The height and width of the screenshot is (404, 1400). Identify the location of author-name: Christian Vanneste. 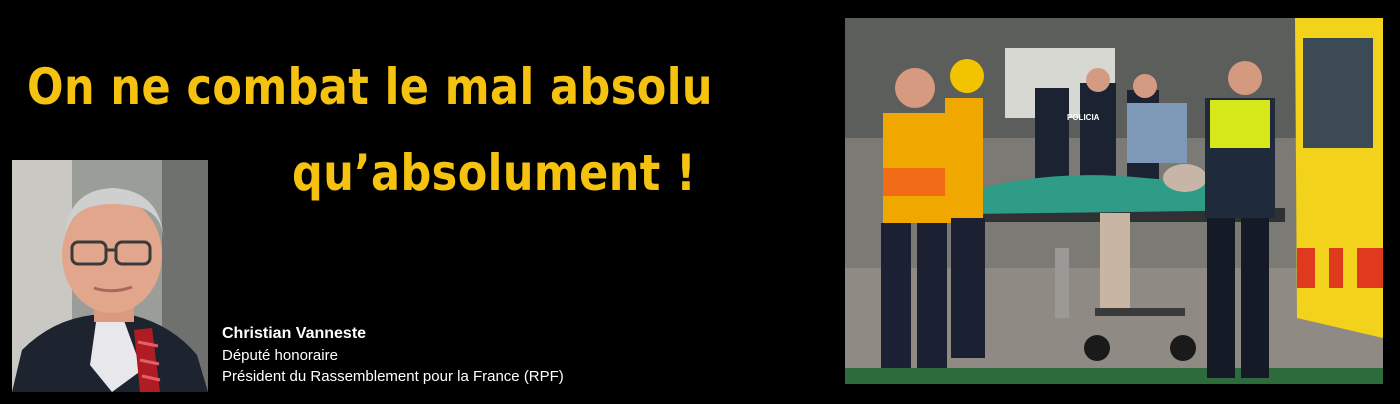
(294, 333).